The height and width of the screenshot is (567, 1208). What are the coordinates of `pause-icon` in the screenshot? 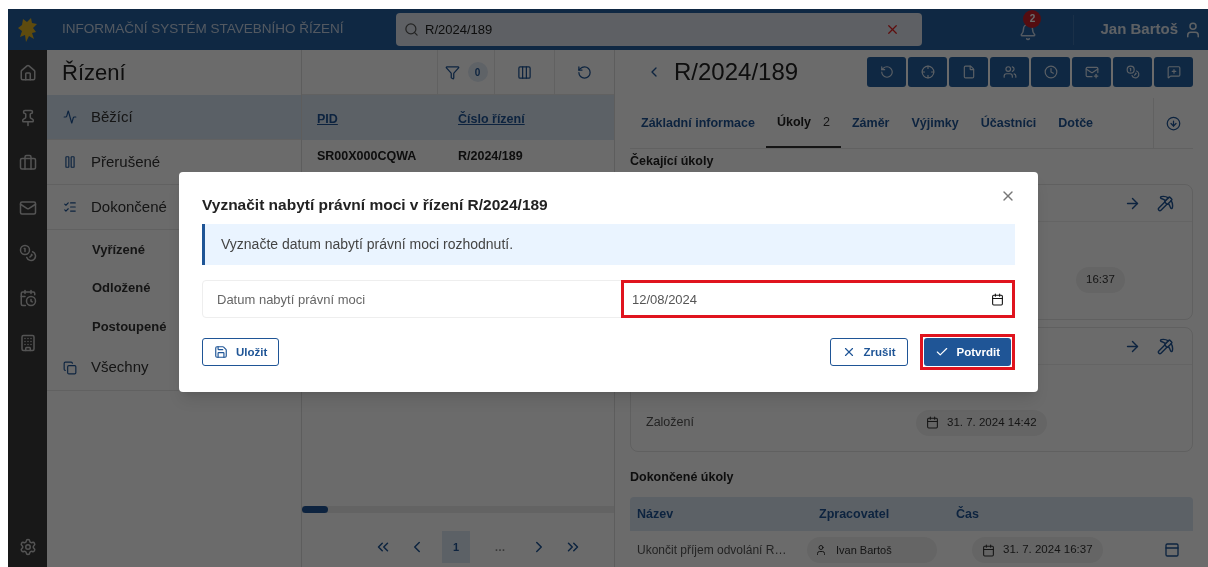 It's located at (70, 162).